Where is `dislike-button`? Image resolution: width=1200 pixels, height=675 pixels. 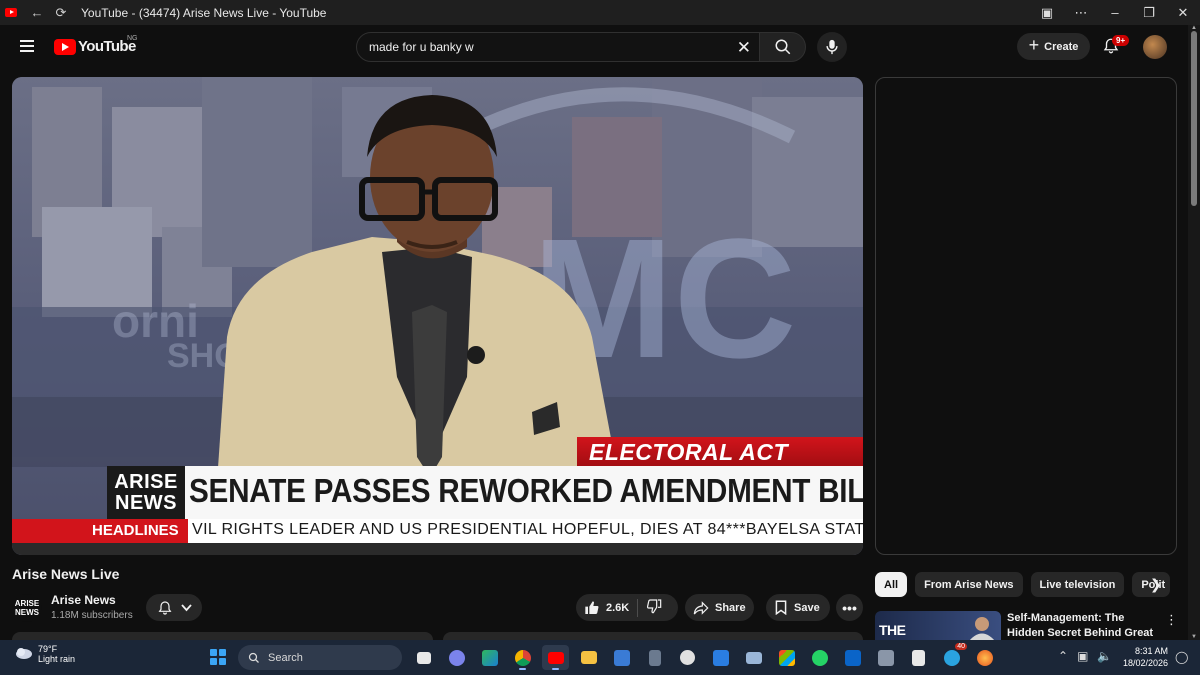 dislike-button is located at coordinates (654, 607).